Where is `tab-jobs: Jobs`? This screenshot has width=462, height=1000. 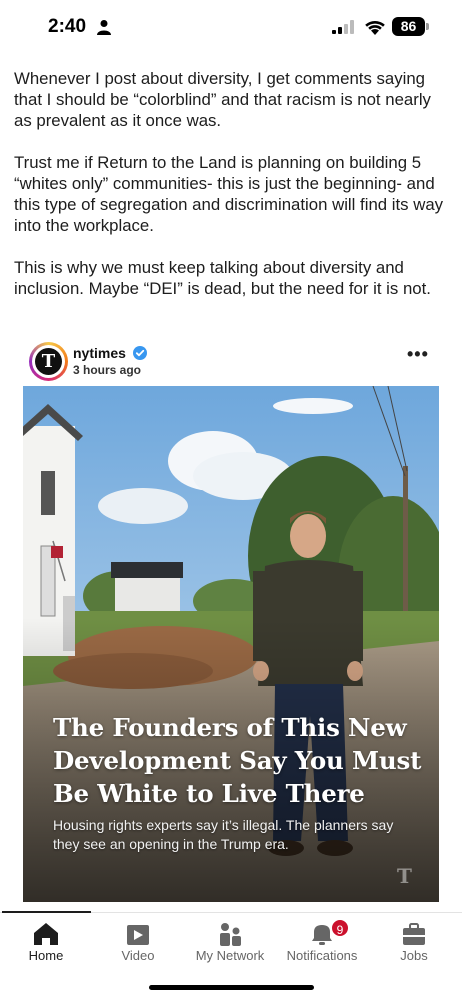
tab-jobs: Jobs is located at coordinates (414, 943).